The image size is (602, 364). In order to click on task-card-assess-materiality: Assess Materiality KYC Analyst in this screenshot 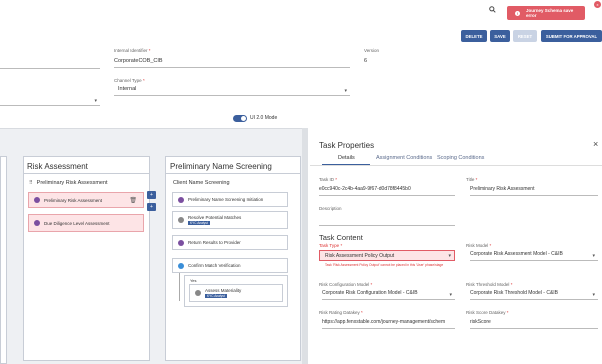, I will do `click(236, 293)`.